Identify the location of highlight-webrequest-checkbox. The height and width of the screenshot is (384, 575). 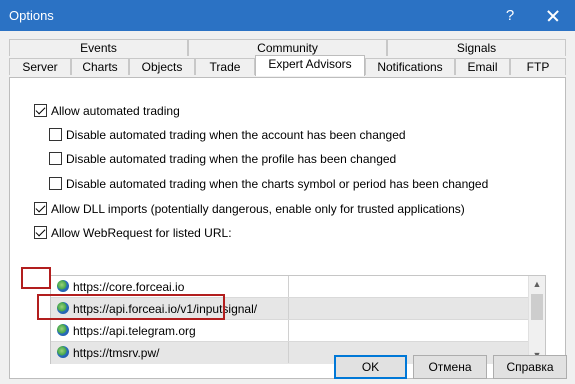
(36, 278).